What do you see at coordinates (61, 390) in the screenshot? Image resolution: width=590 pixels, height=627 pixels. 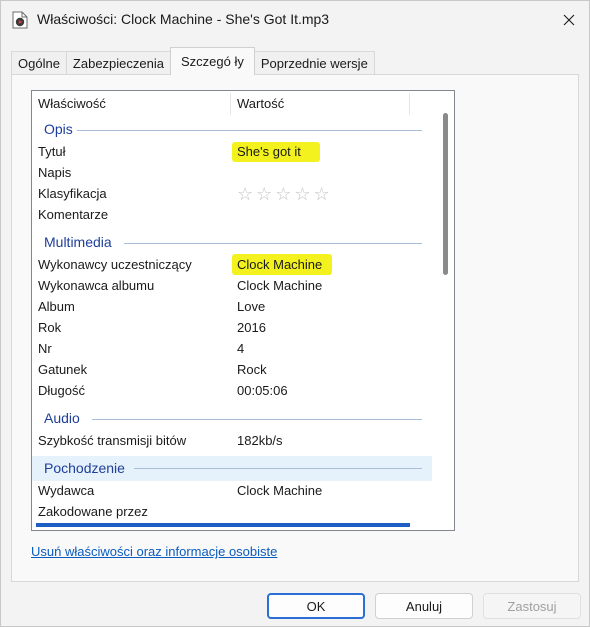 I see `property-name: Długość` at bounding box center [61, 390].